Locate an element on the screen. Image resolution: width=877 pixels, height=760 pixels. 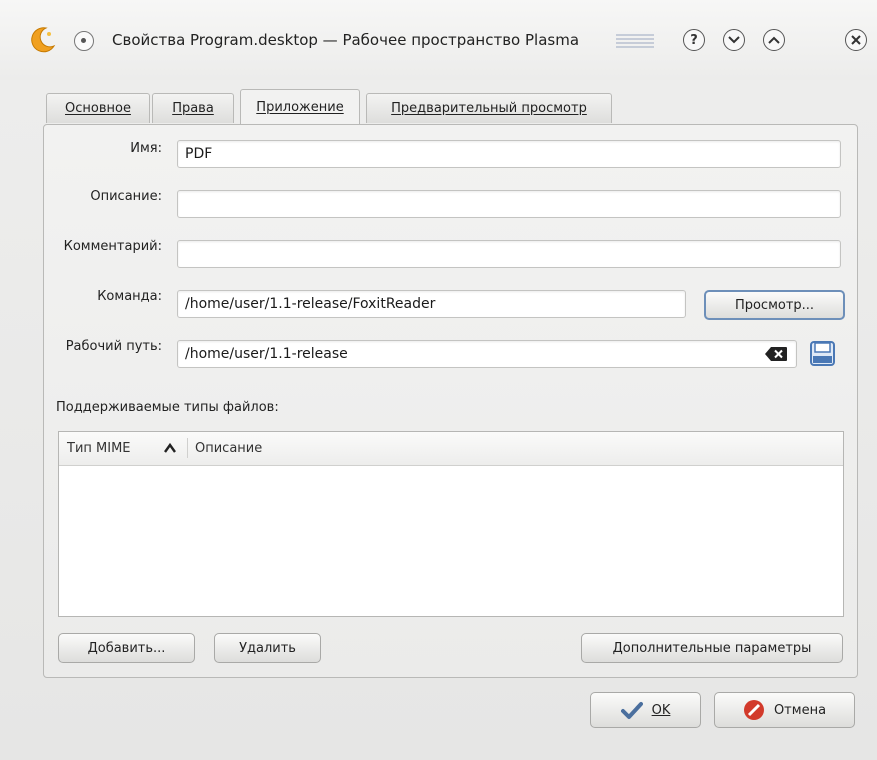
remove-button: Удалить is located at coordinates (267, 648).